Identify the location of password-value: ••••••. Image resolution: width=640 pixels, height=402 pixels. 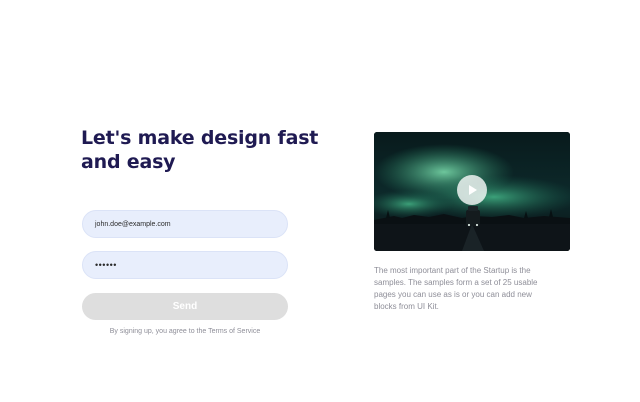
(106, 265).